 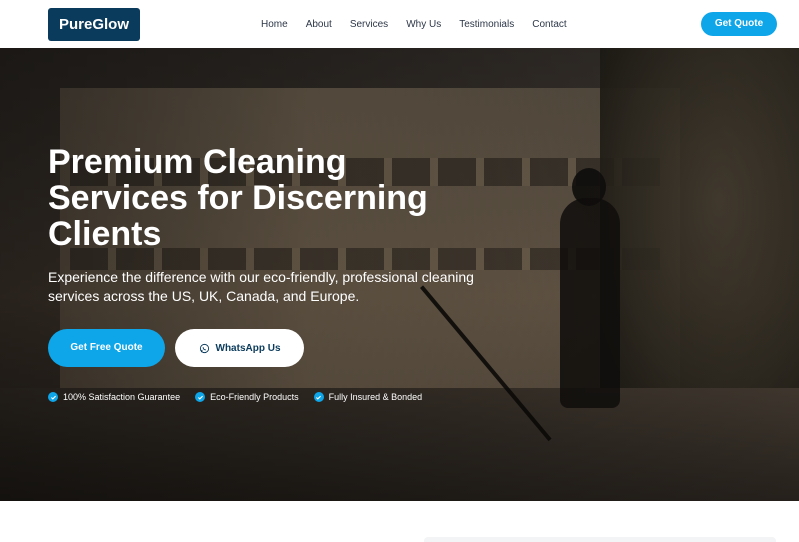 I want to click on feature-item: Eco-Friendly Products, so click(x=247, y=397).